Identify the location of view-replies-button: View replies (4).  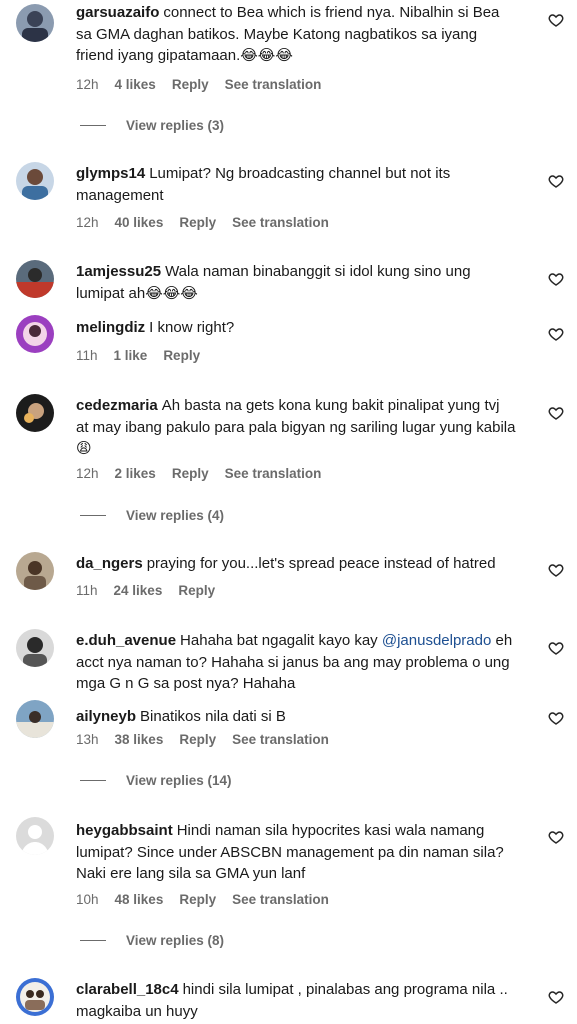
(152, 515).